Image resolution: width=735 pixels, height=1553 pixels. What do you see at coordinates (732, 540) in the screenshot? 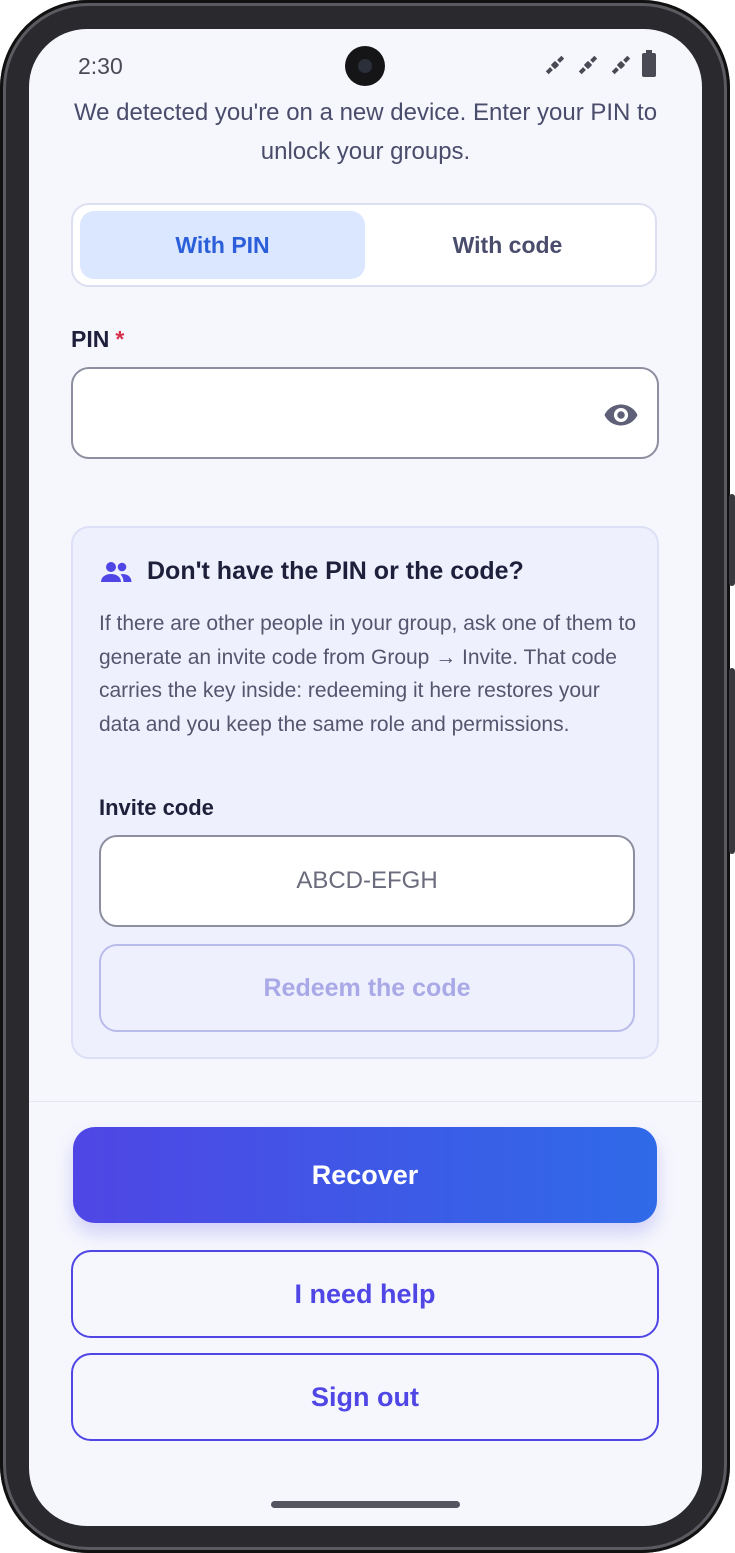
I see `power-button` at bounding box center [732, 540].